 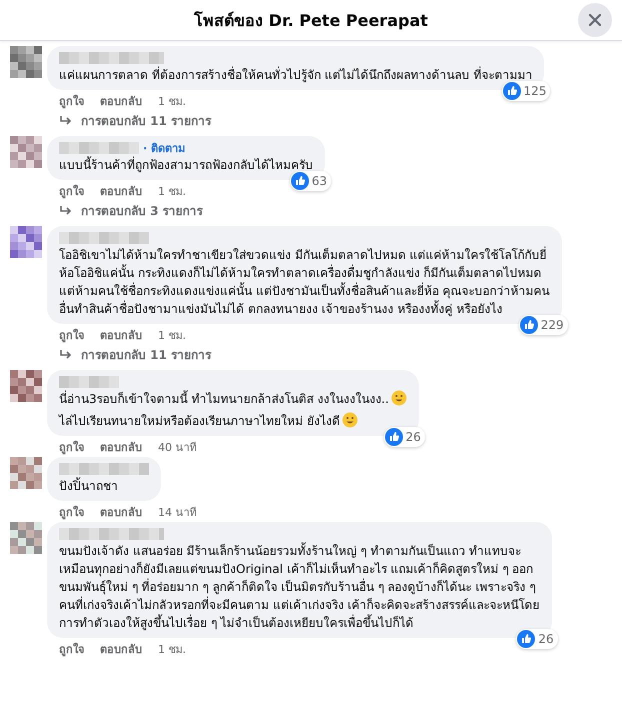 I want to click on timestamp: 14 นาที, so click(x=177, y=513).